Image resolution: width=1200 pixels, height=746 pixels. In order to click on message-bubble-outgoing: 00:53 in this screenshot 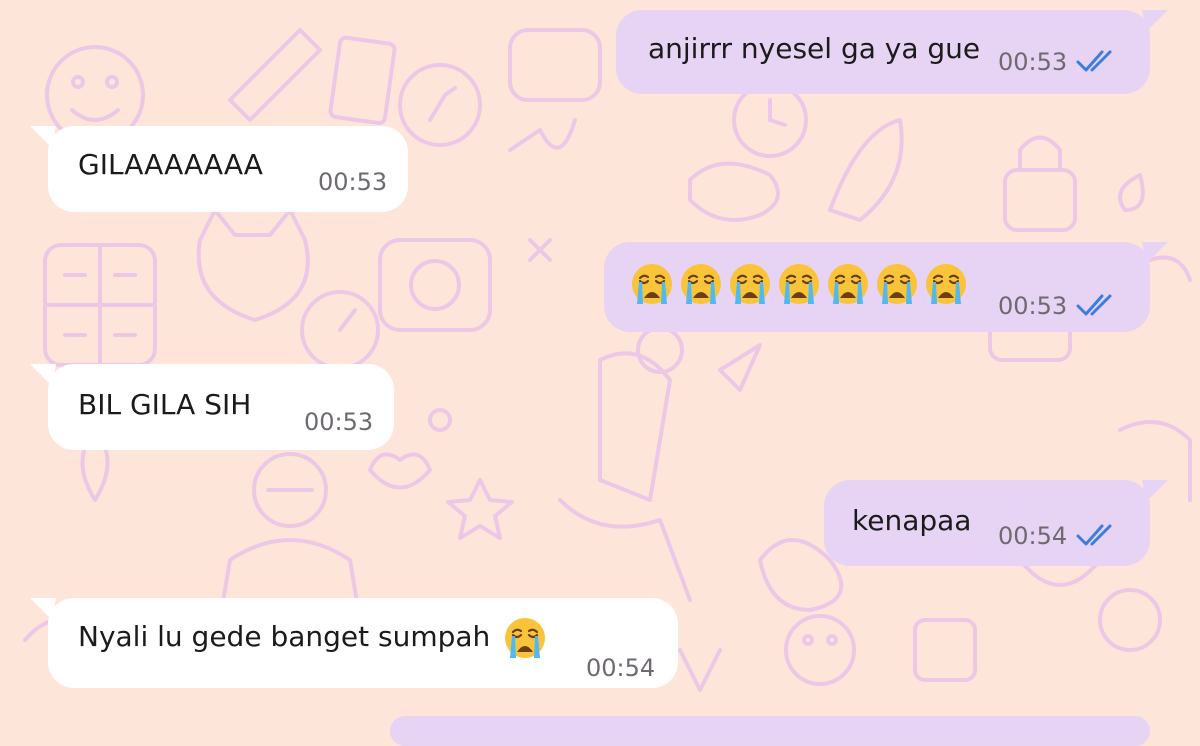, I will do `click(886, 287)`.